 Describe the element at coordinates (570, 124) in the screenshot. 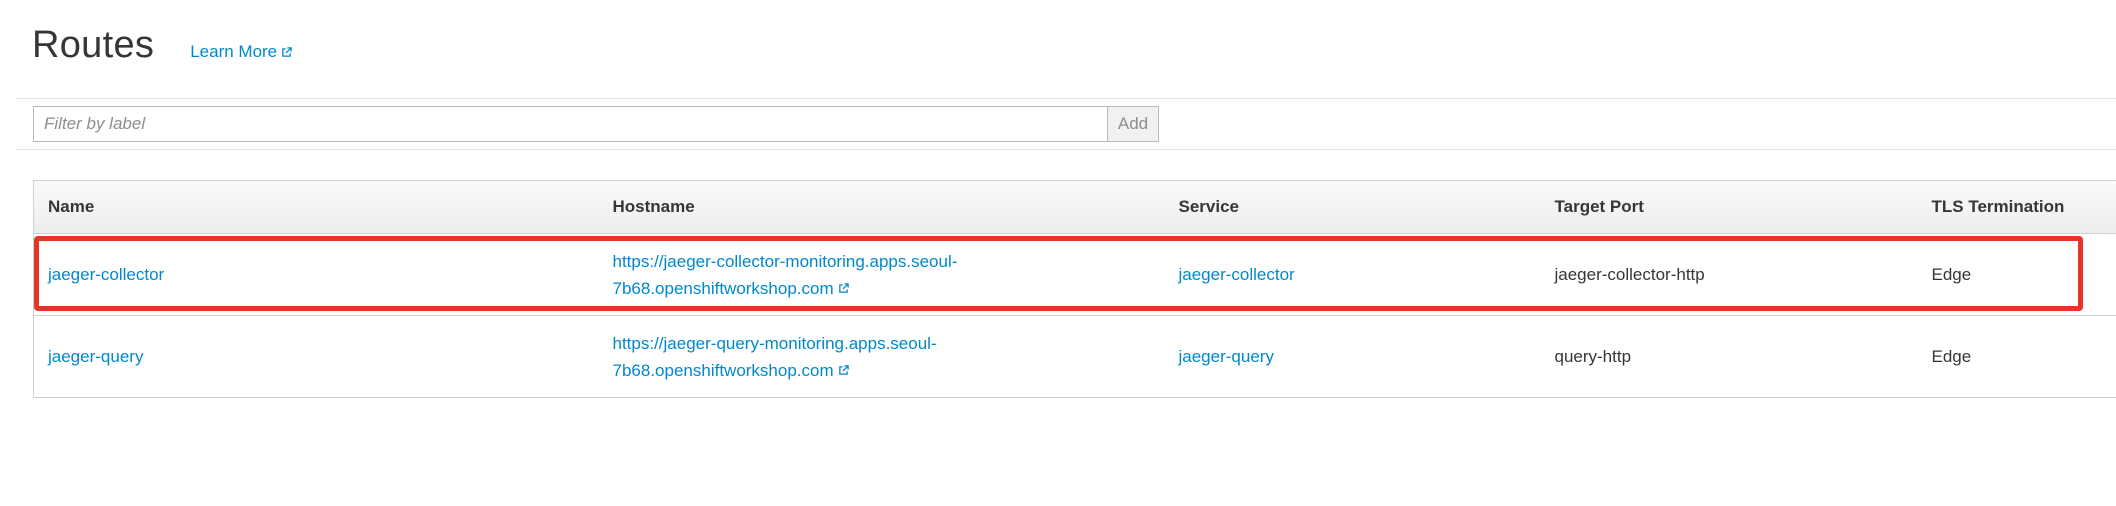

I see `filter-by-label-input` at that location.